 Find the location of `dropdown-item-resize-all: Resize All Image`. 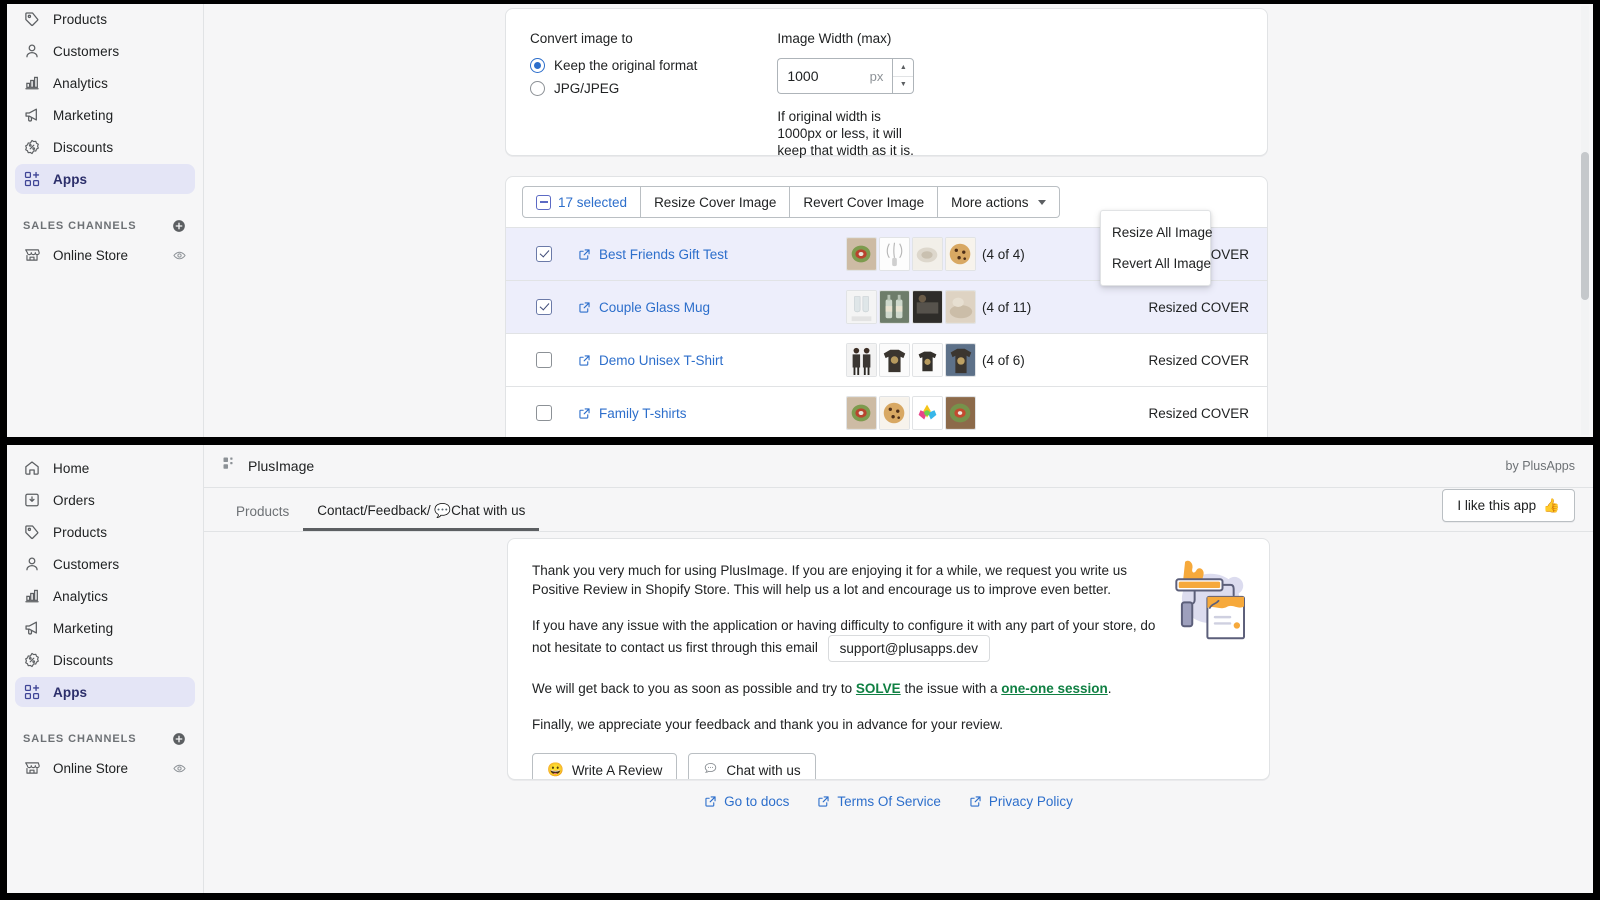

dropdown-item-resize-all: Resize All Image is located at coordinates (1157, 232).